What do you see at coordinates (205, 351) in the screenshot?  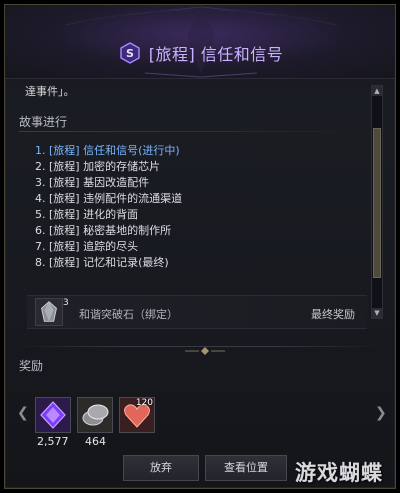 I see `divider-ornament-icon` at bounding box center [205, 351].